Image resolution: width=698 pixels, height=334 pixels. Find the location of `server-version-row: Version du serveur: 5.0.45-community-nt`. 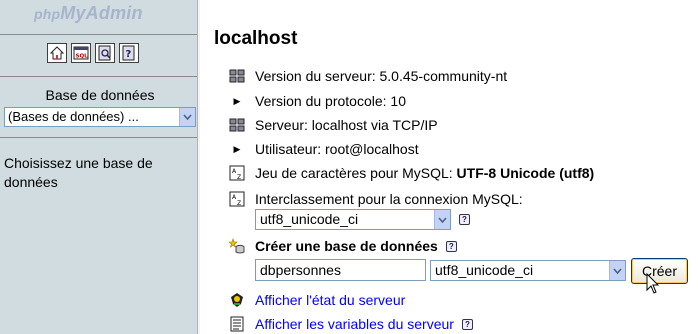

server-version-row: Version du serveur: 5.0.45-community-nt is located at coordinates (368, 76).